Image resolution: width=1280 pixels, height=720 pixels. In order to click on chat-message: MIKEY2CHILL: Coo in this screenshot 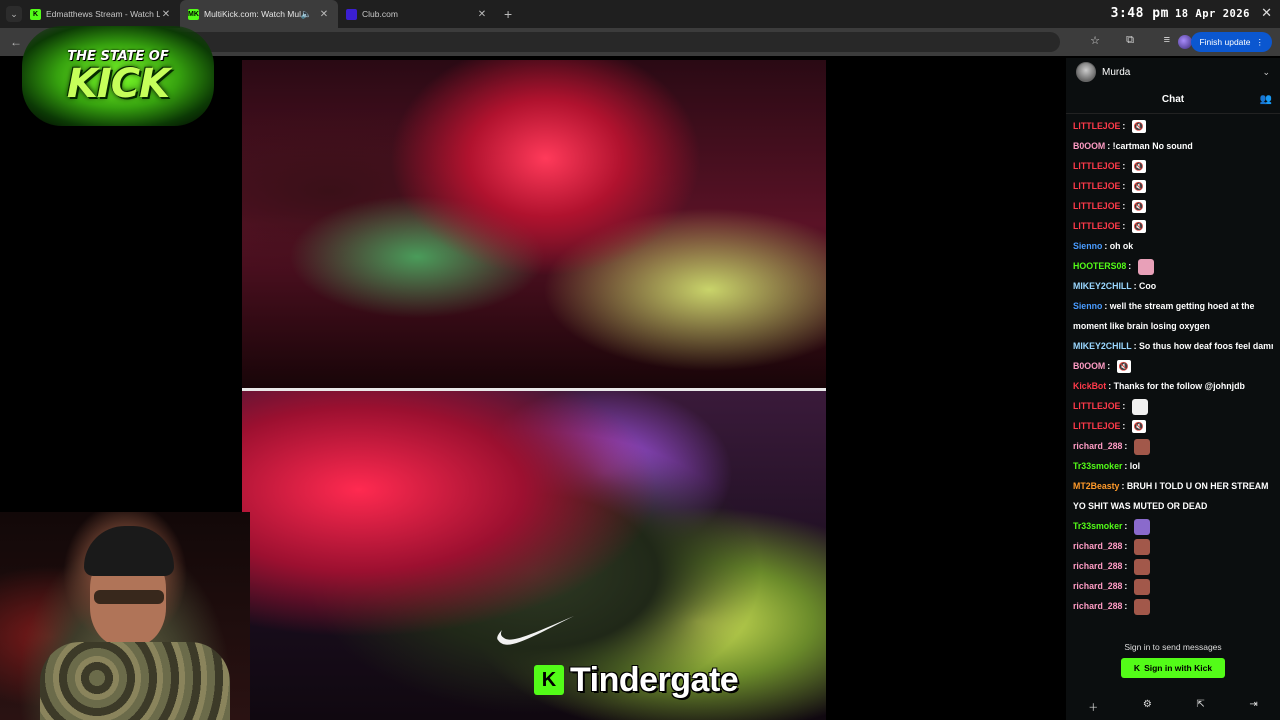, I will do `click(1173, 286)`.